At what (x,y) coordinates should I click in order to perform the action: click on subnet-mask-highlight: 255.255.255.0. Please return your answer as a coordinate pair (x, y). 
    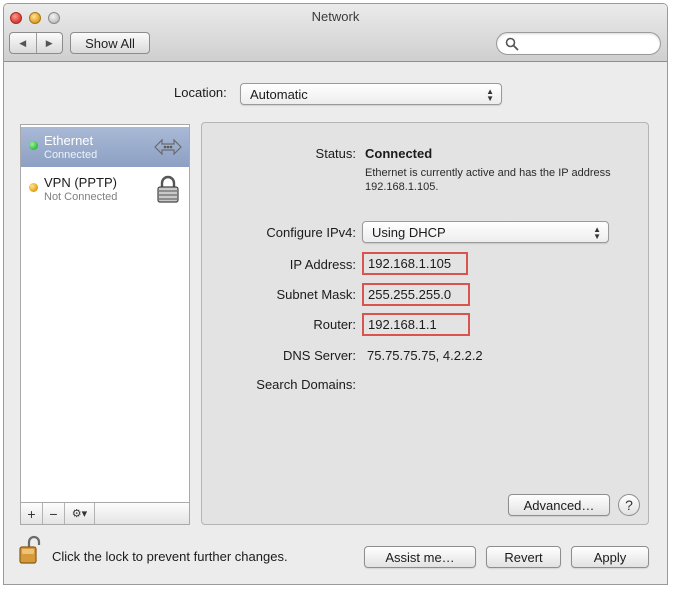
    Looking at the image, I should click on (416, 294).